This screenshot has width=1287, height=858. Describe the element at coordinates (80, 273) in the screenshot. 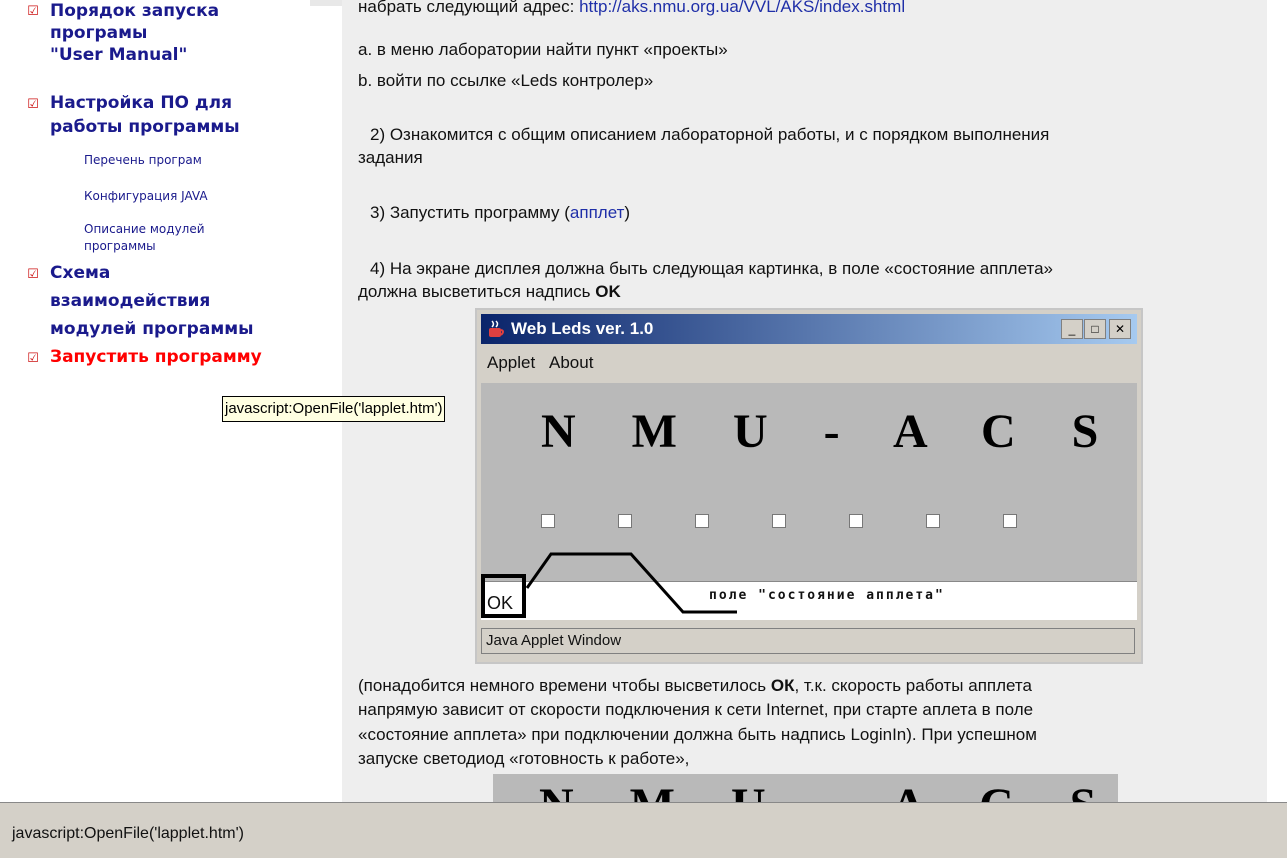

I see `sidebar-item-interaction-scheme: Схема` at that location.